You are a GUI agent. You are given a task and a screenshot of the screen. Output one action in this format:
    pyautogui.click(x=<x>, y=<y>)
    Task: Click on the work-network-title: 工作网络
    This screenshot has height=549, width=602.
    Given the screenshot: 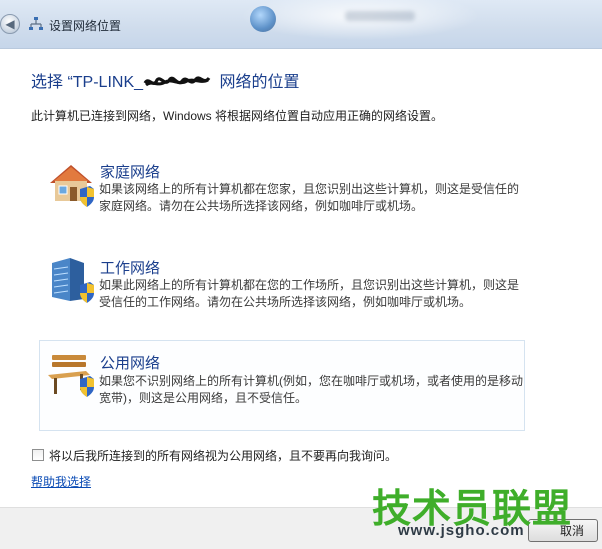 What is the action you would take?
    pyautogui.click(x=130, y=268)
    